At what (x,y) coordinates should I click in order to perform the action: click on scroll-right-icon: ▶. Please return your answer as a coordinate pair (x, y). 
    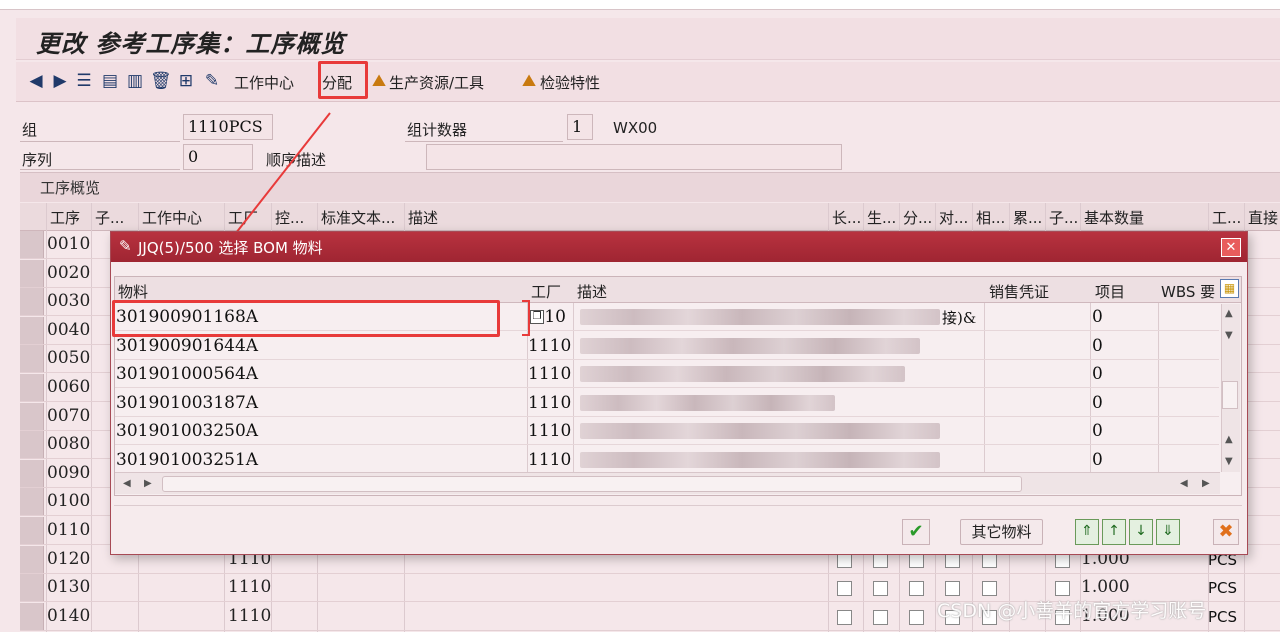
    Looking at the image, I should click on (148, 483).